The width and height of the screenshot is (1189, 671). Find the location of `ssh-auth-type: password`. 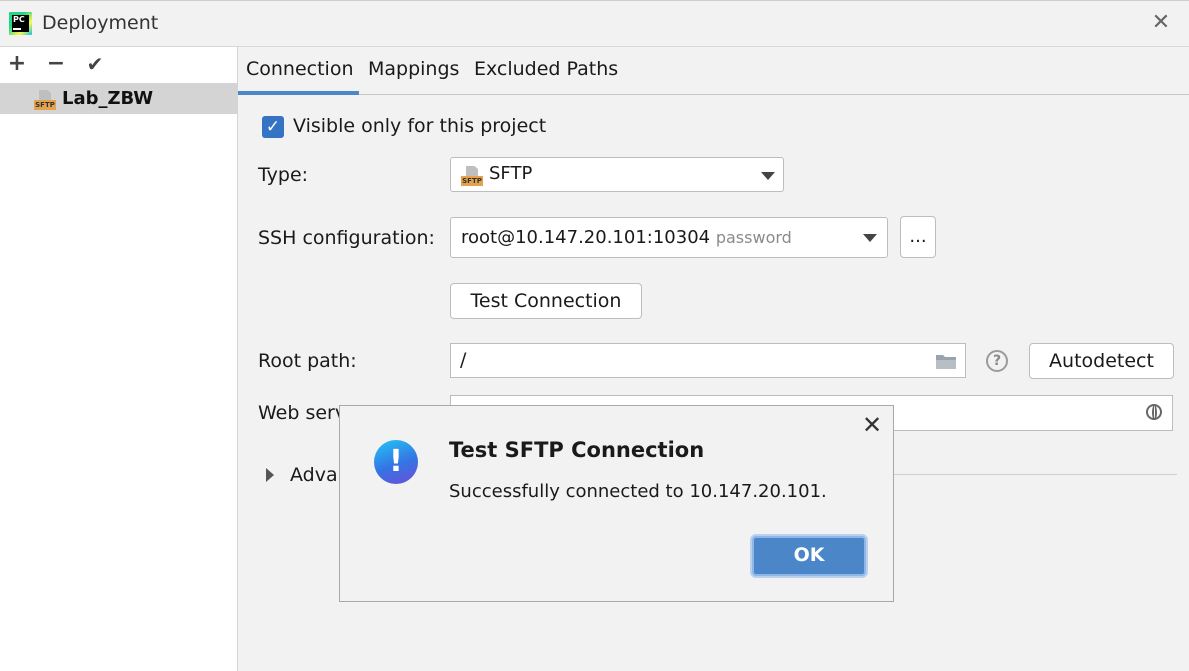

ssh-auth-type: password is located at coordinates (753, 237).